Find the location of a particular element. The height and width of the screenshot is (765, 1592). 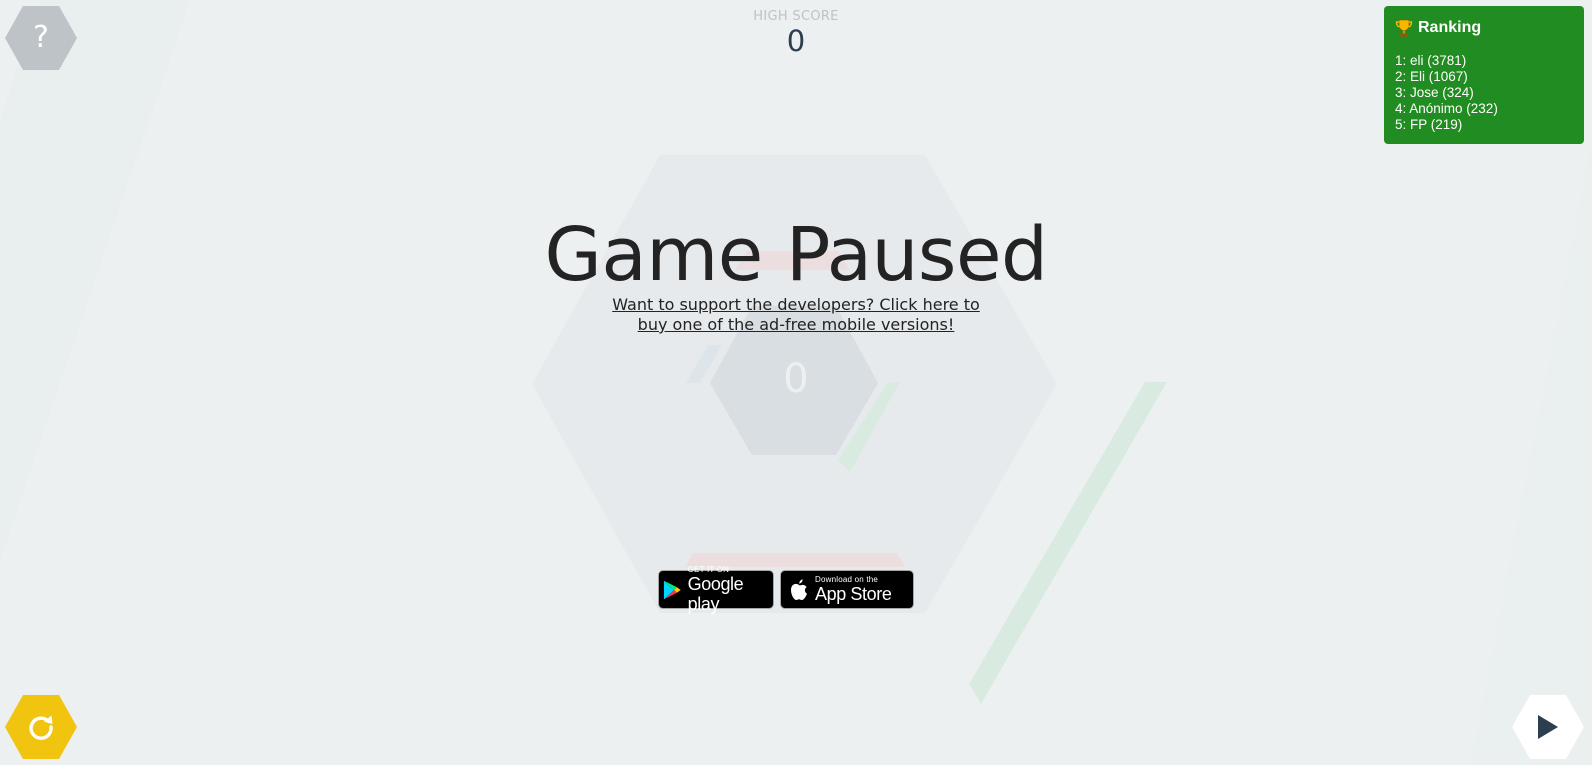

ranking-entry: 1: eli (3781) is located at coordinates (1431, 60).